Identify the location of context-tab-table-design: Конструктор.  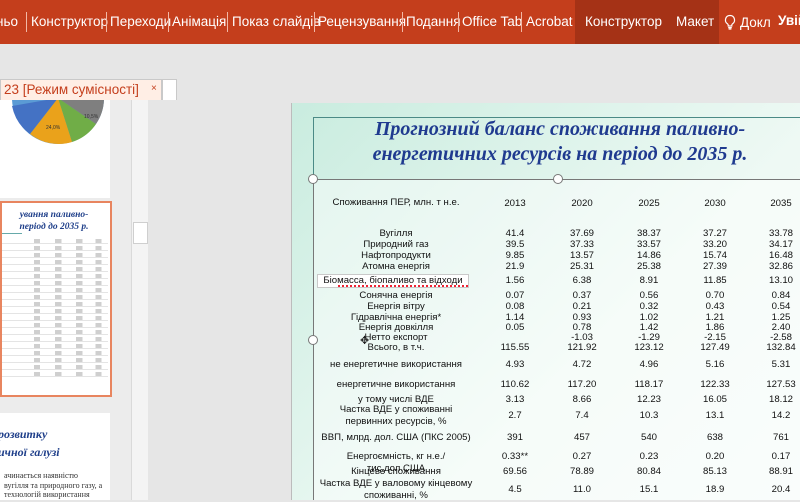
(621, 22).